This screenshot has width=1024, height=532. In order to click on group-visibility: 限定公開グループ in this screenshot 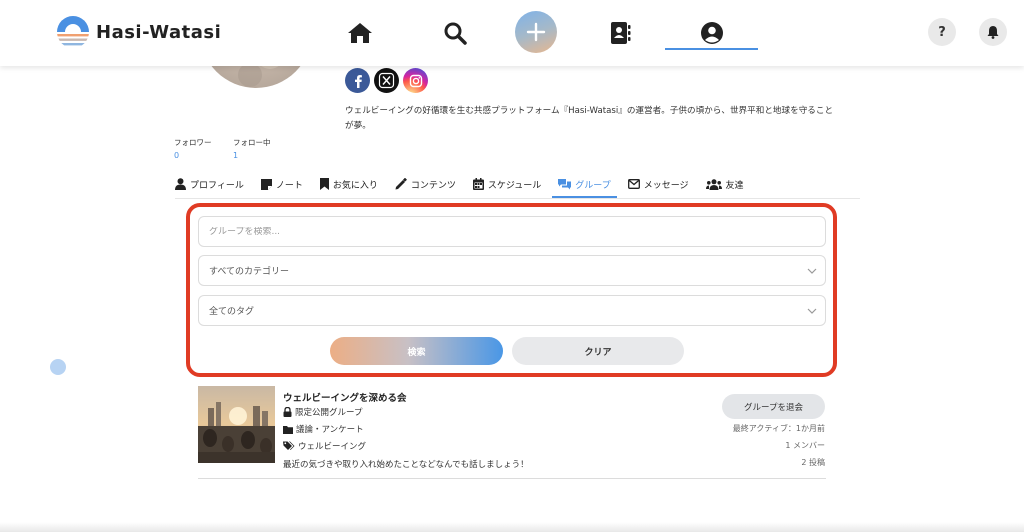, I will do `click(323, 412)`.